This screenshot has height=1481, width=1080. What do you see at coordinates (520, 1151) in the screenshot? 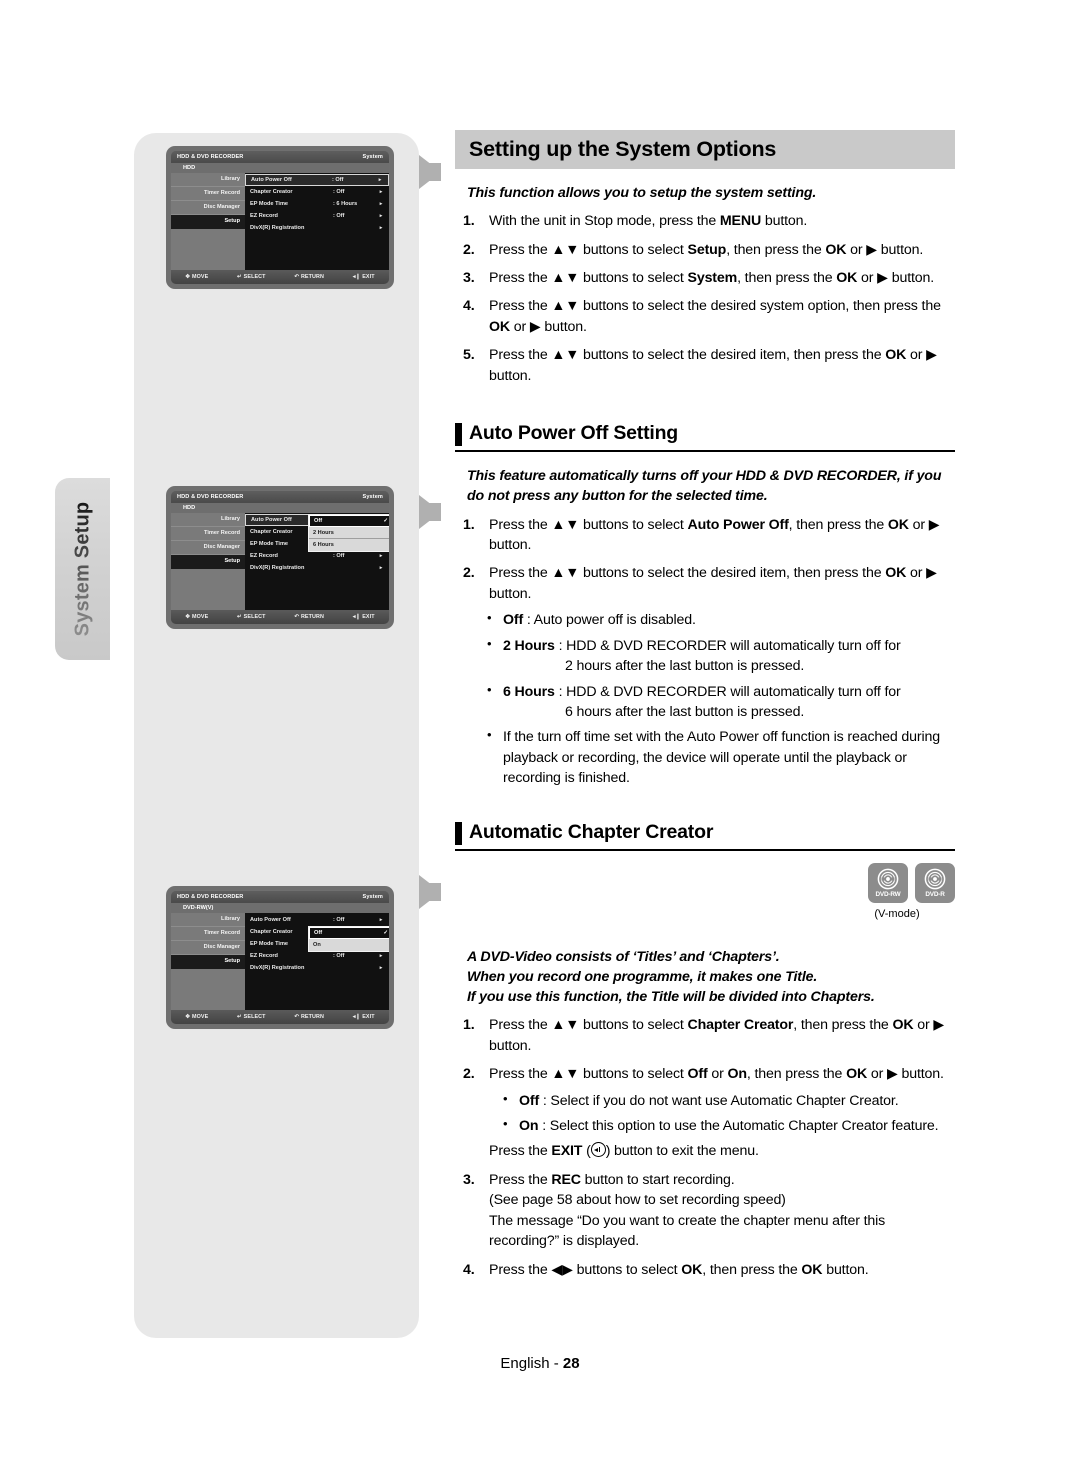
I see `exit-pre: Press the` at bounding box center [520, 1151].